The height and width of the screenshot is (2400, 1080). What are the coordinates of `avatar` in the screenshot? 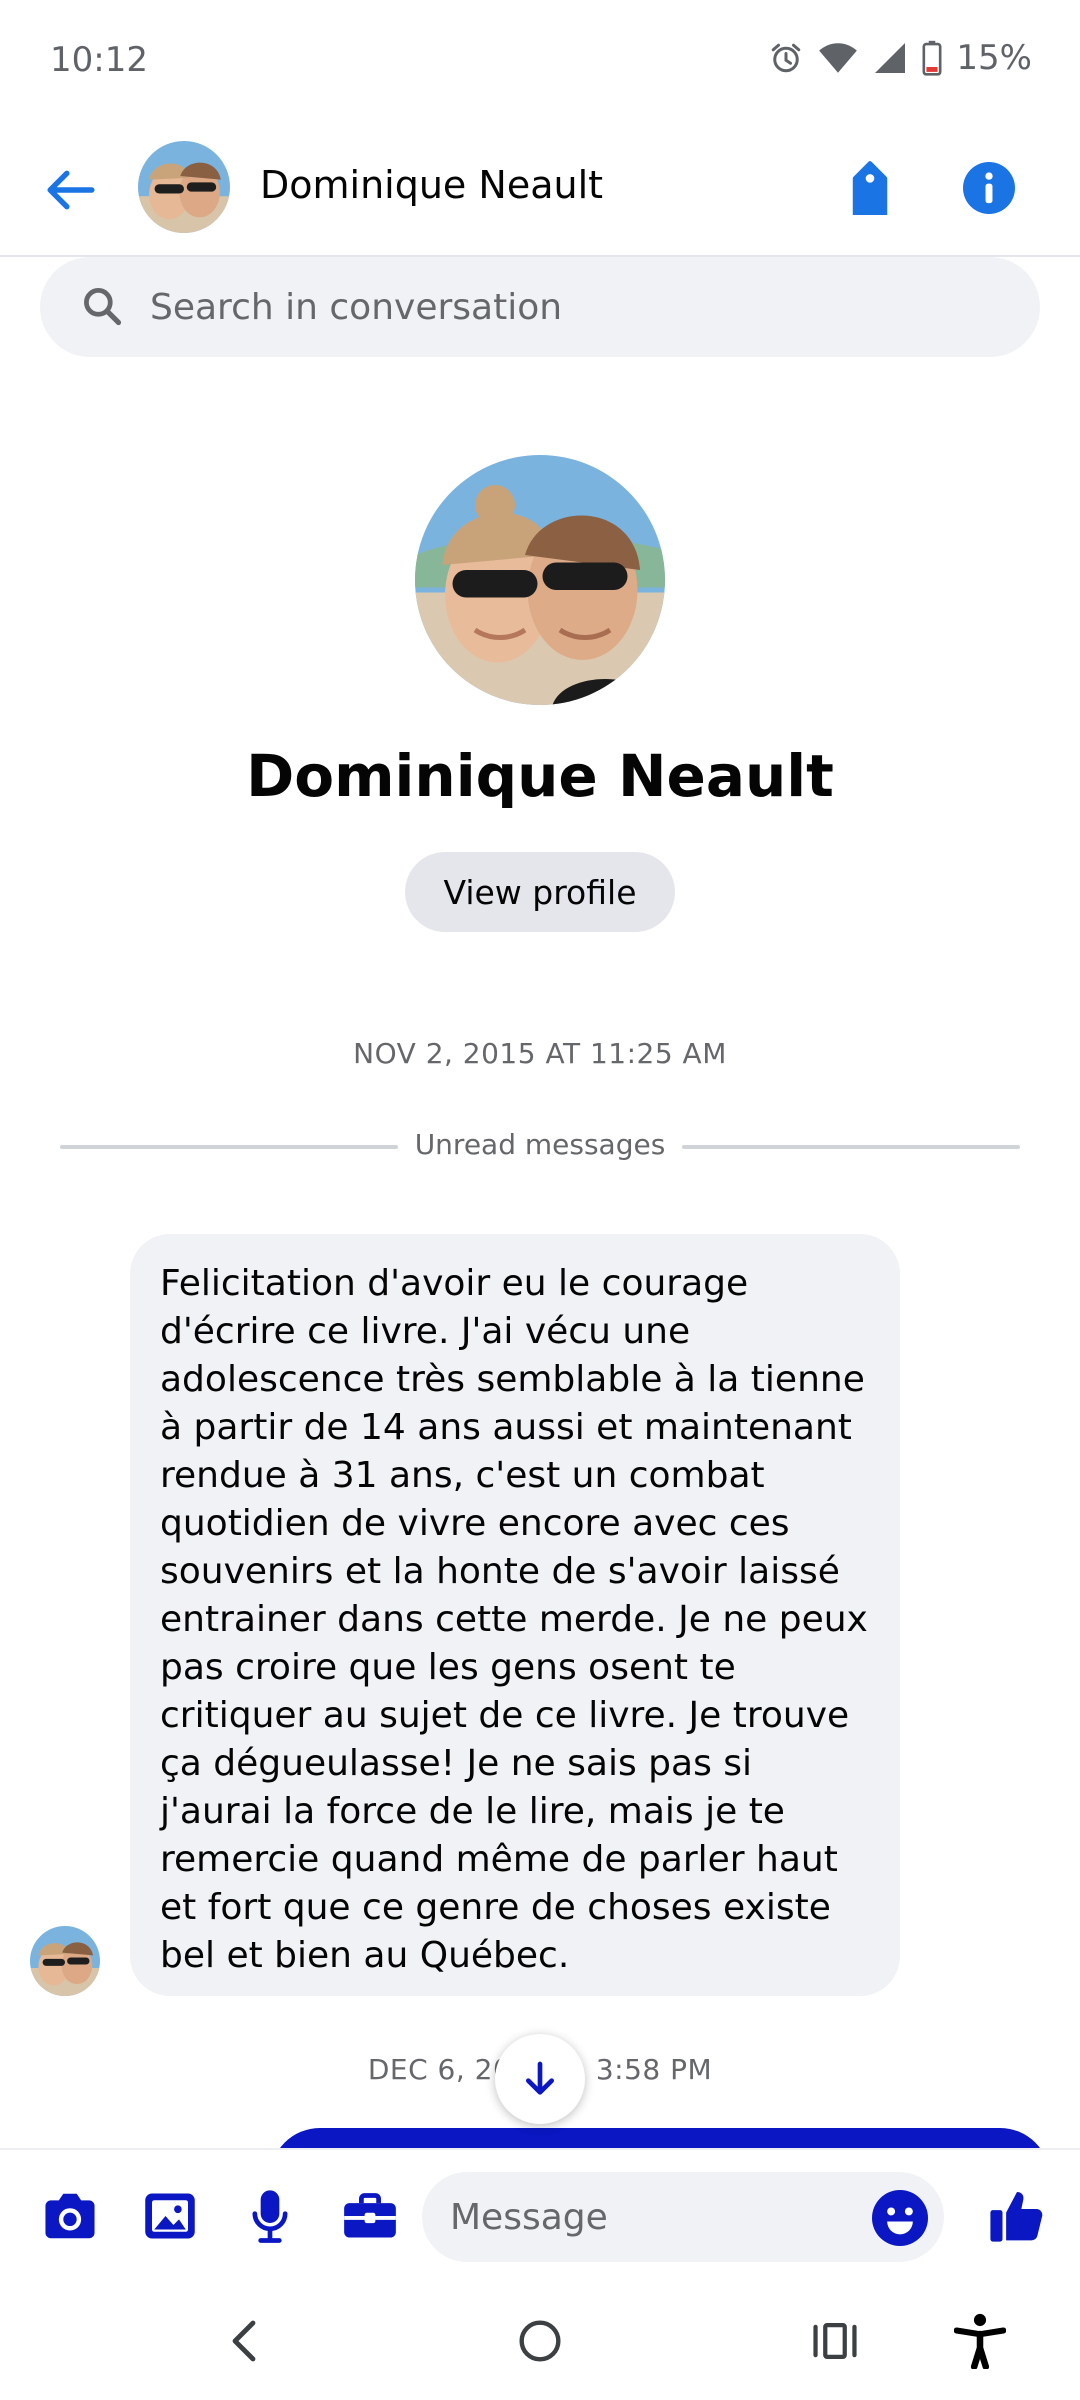 It's located at (184, 187).